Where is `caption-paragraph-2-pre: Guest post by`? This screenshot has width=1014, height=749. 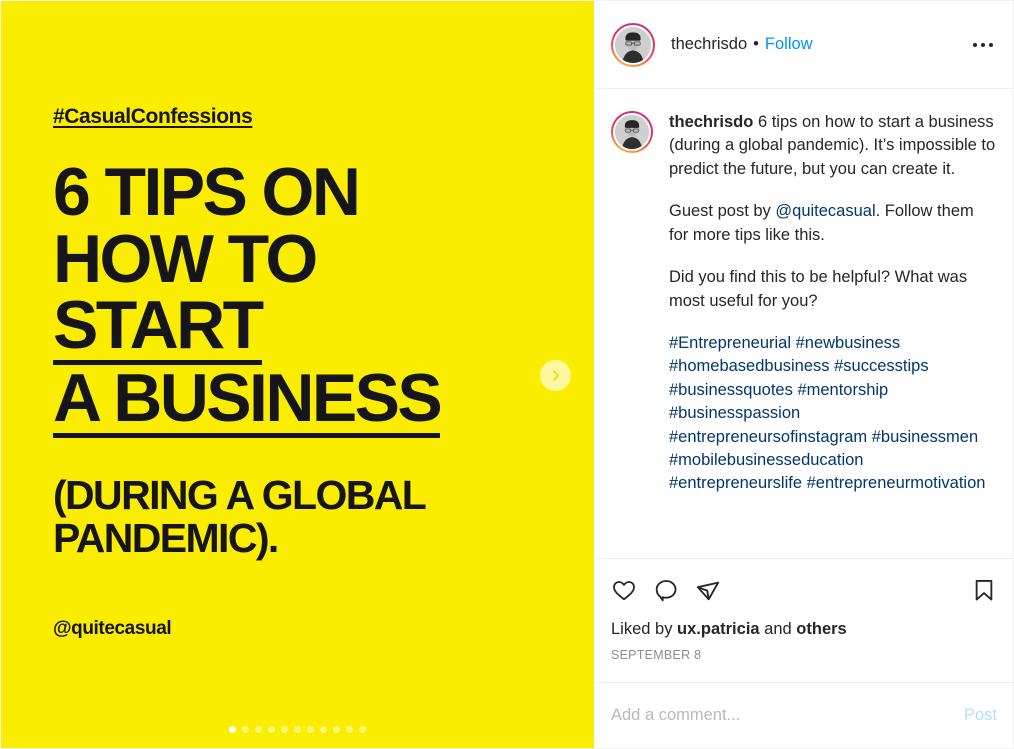
caption-paragraph-2-pre: Guest post by is located at coordinates (722, 211).